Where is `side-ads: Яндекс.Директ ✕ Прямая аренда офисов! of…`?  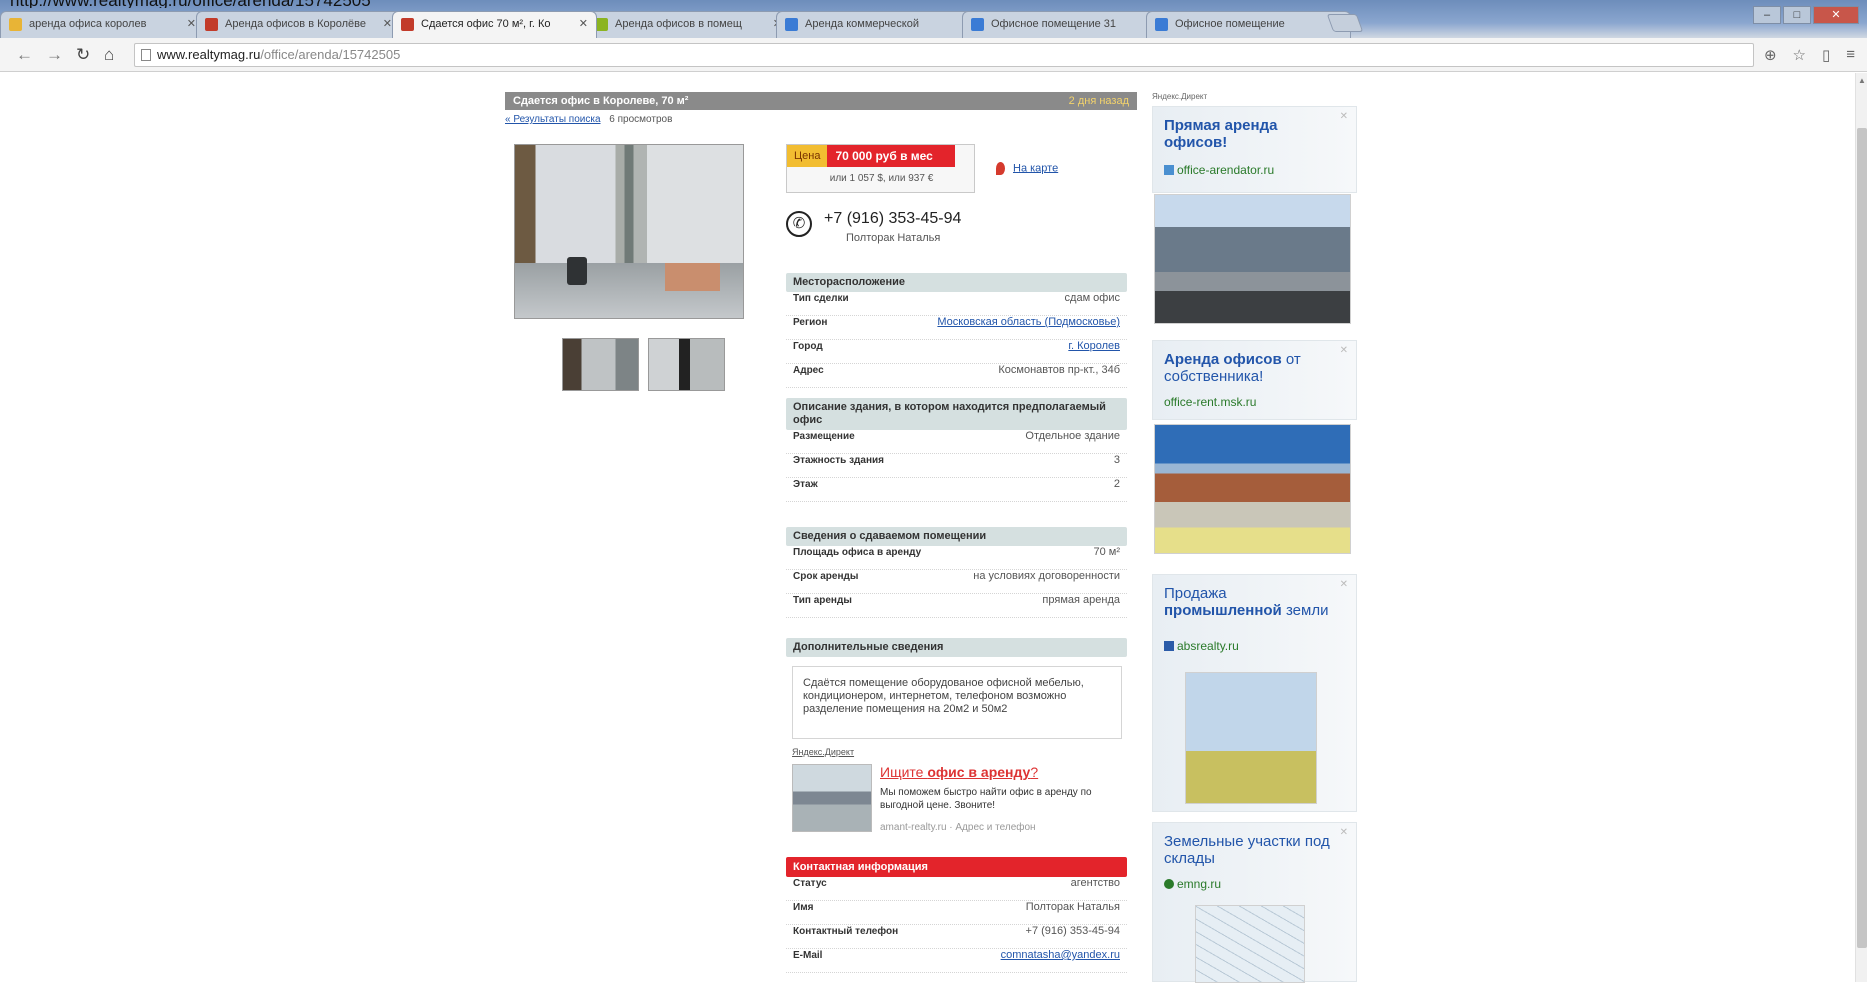 side-ads: Яндекс.Директ ✕ Прямая аренда офисов! of… is located at coordinates (1254, 537).